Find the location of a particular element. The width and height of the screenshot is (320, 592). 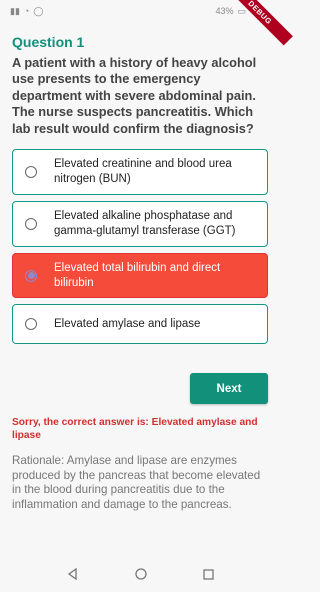

battery-text: 43% is located at coordinates (224, 11).